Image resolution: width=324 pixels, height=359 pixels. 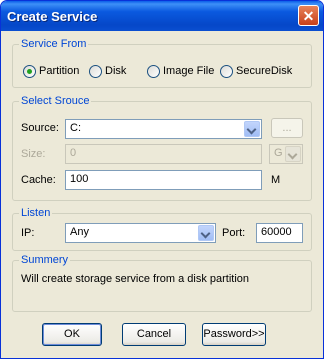 What do you see at coordinates (226, 71) in the screenshot?
I see `radio-securedisk` at bounding box center [226, 71].